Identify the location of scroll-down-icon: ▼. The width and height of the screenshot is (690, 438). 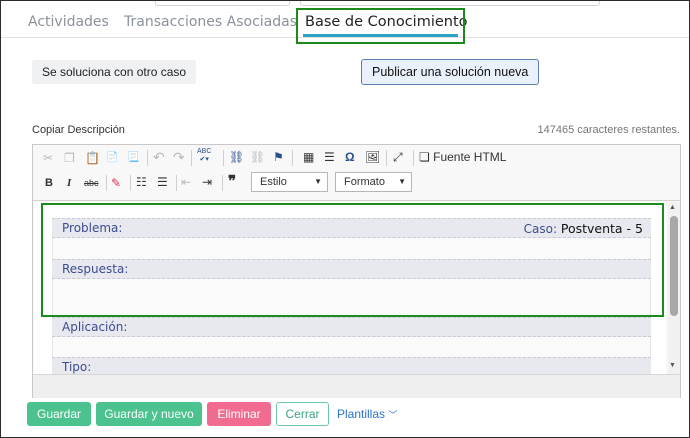
(672, 365).